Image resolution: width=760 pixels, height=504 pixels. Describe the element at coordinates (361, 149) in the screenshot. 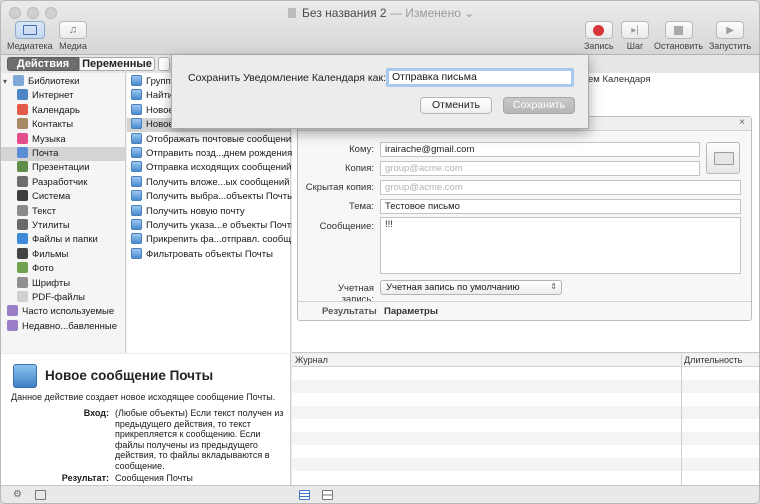

I see `to-label: Кому:` at that location.